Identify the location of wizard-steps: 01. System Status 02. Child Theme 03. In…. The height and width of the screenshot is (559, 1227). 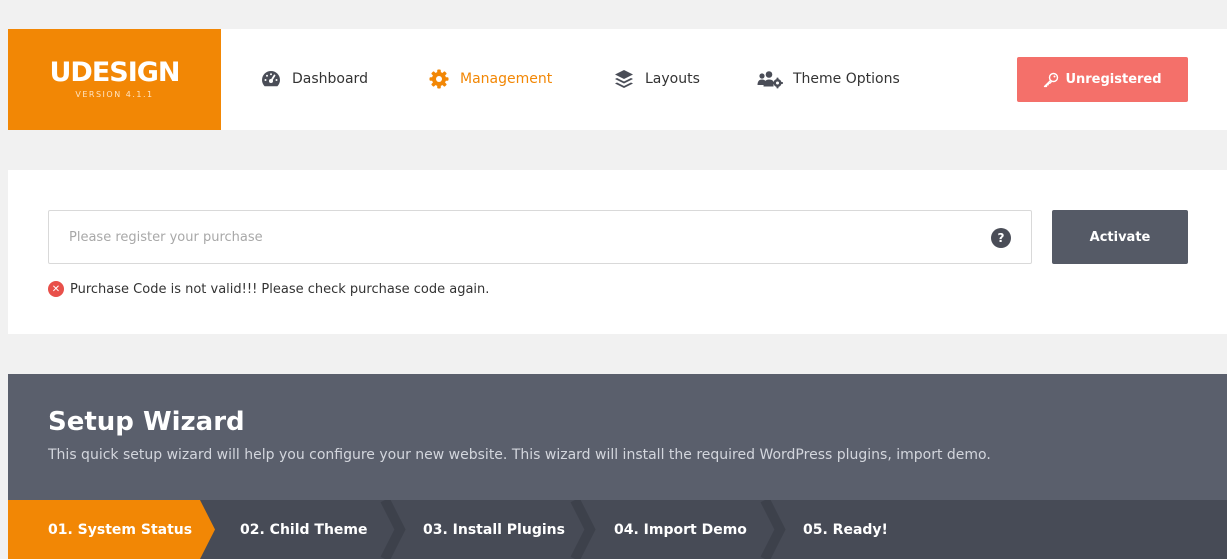
(617, 529).